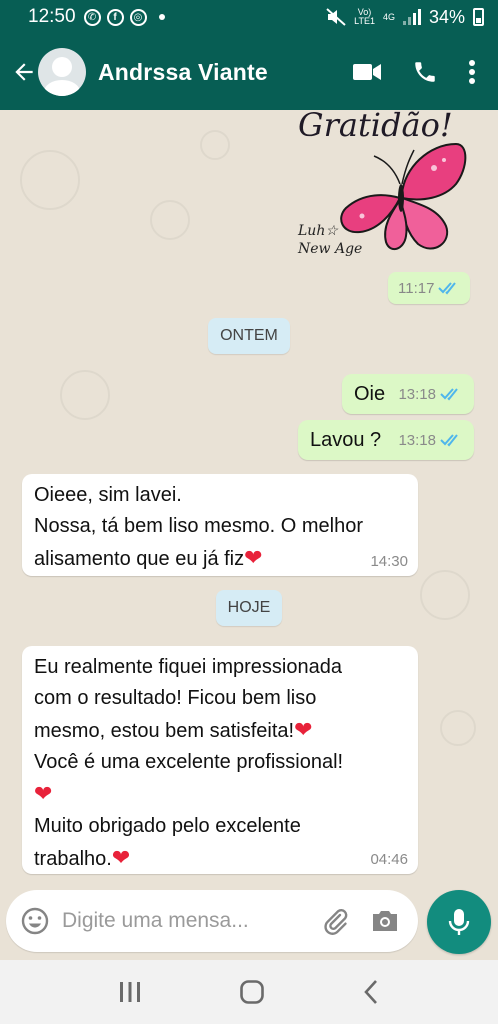 This screenshot has height=1024, width=498. Describe the element at coordinates (346, 439) in the screenshot. I see `message-text: Lavou ?` at that location.